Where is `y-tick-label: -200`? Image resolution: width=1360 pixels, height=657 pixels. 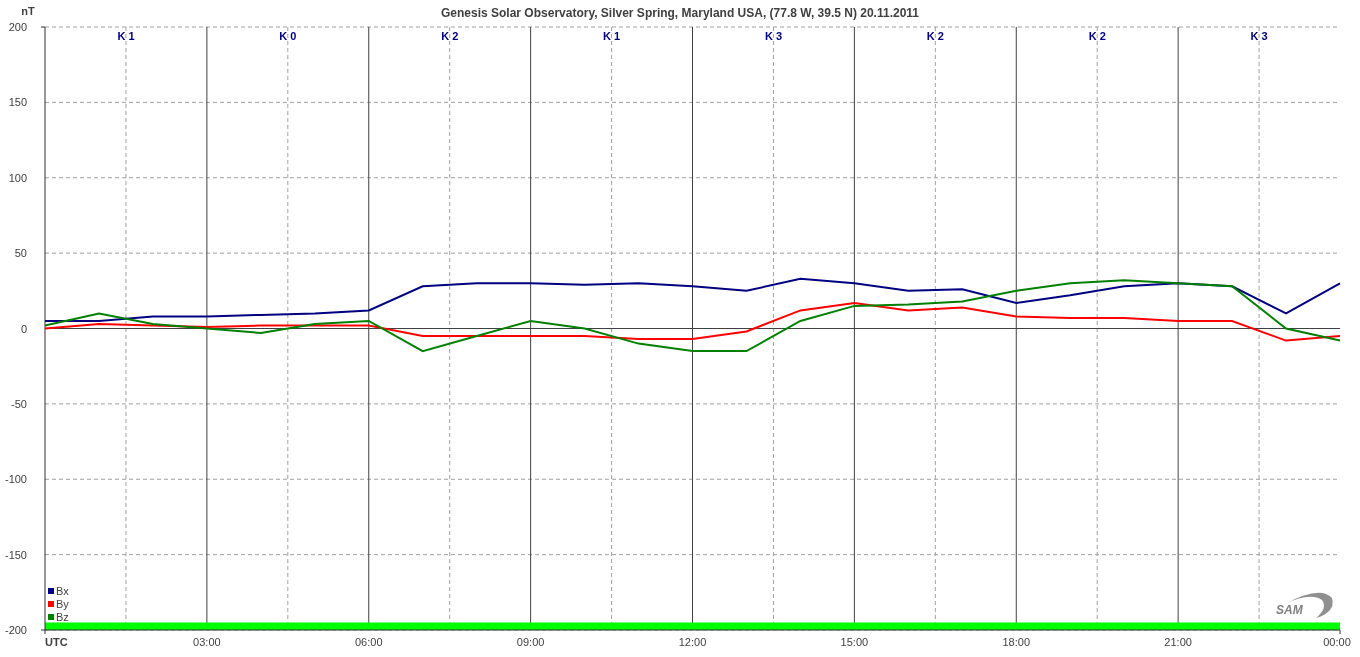
y-tick-label: -200 is located at coordinates (15, 630).